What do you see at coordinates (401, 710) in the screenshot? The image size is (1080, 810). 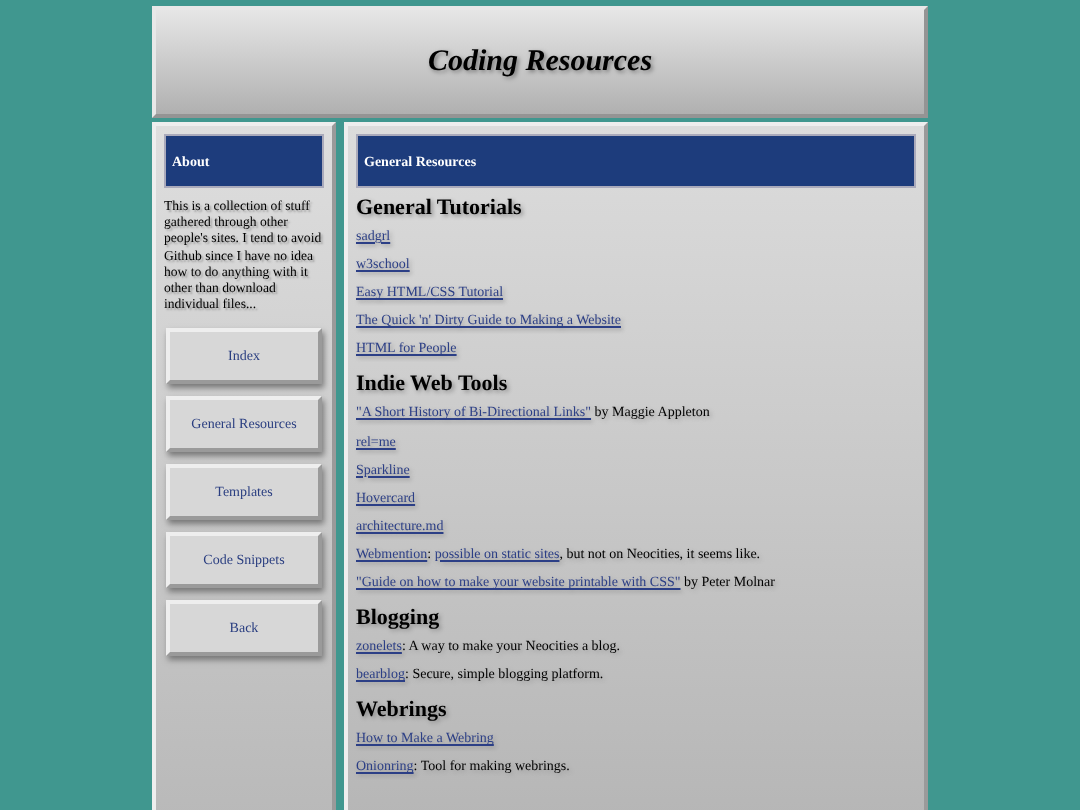 I see `section-title: Webrings` at bounding box center [401, 710].